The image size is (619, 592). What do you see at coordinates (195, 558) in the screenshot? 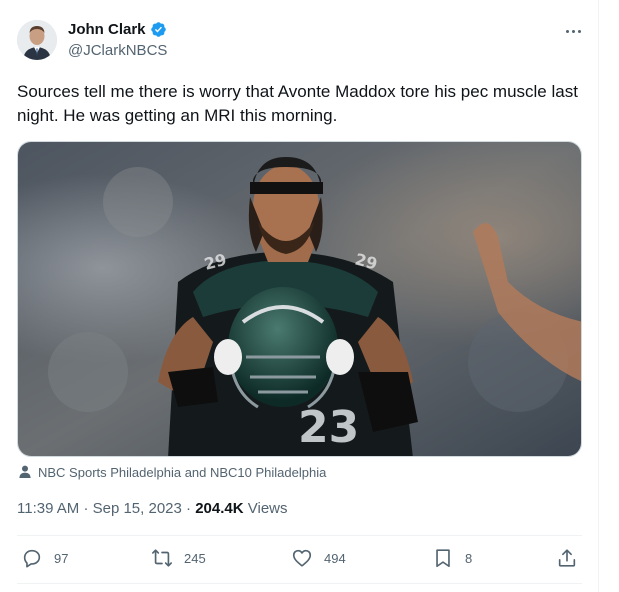
I see `repost-count: 245` at bounding box center [195, 558].